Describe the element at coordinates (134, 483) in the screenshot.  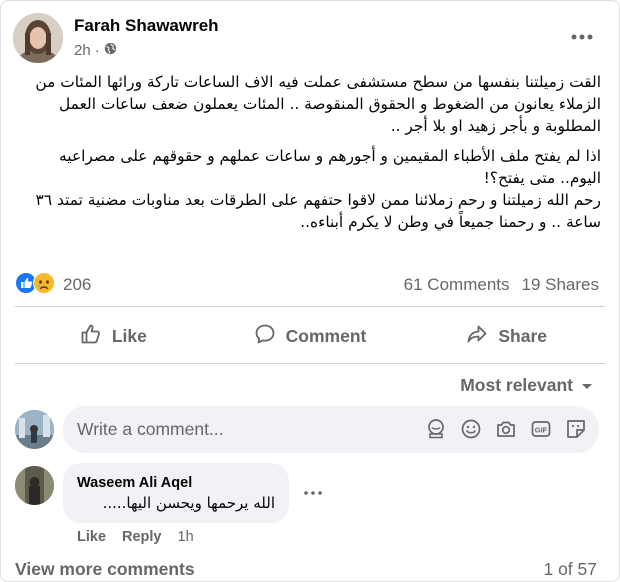
I see `commenter-name: Waseem Ali Aqel` at that location.